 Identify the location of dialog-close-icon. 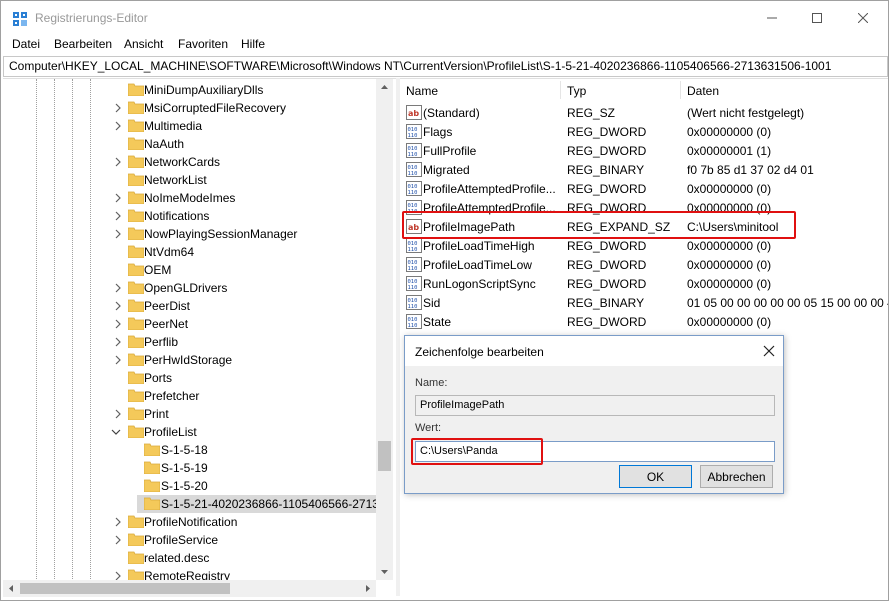
(769, 351).